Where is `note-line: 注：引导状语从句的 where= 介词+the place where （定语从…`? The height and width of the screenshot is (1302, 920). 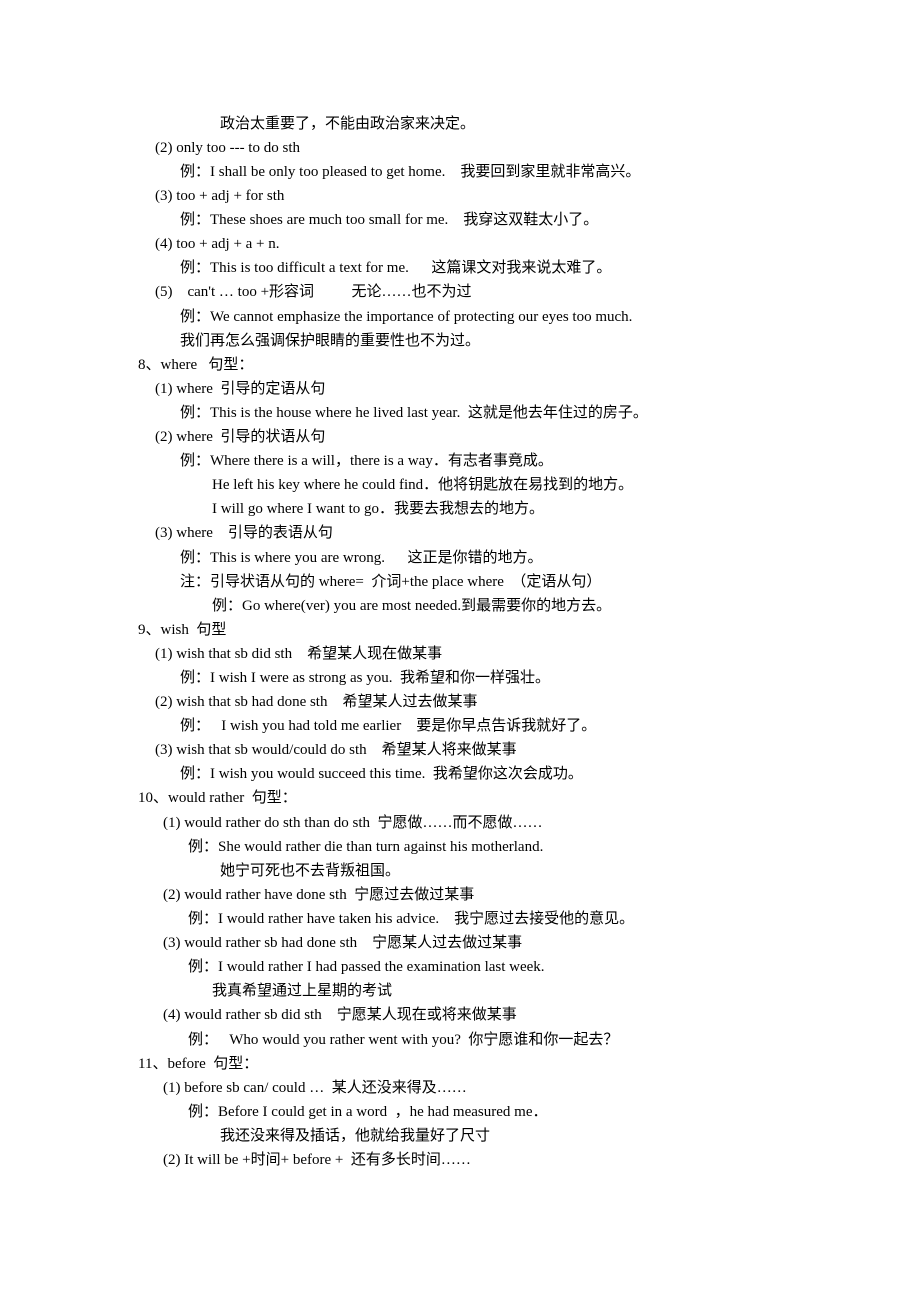
note-line: 注：引导状语从句的 where= 介词+the place where （定语从… is located at coordinates (391, 582).